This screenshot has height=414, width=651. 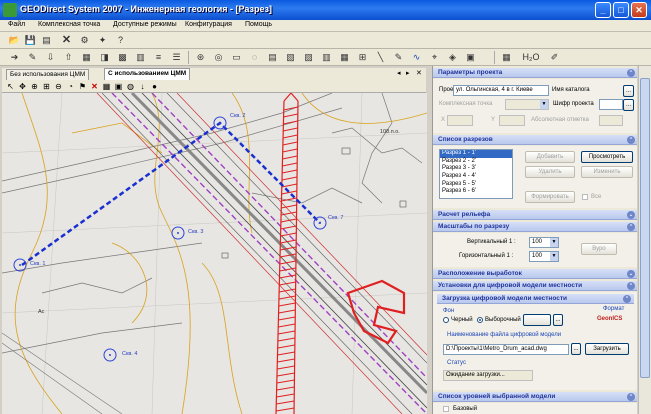 I want to click on menu-file: Файл, so click(x=16, y=24).